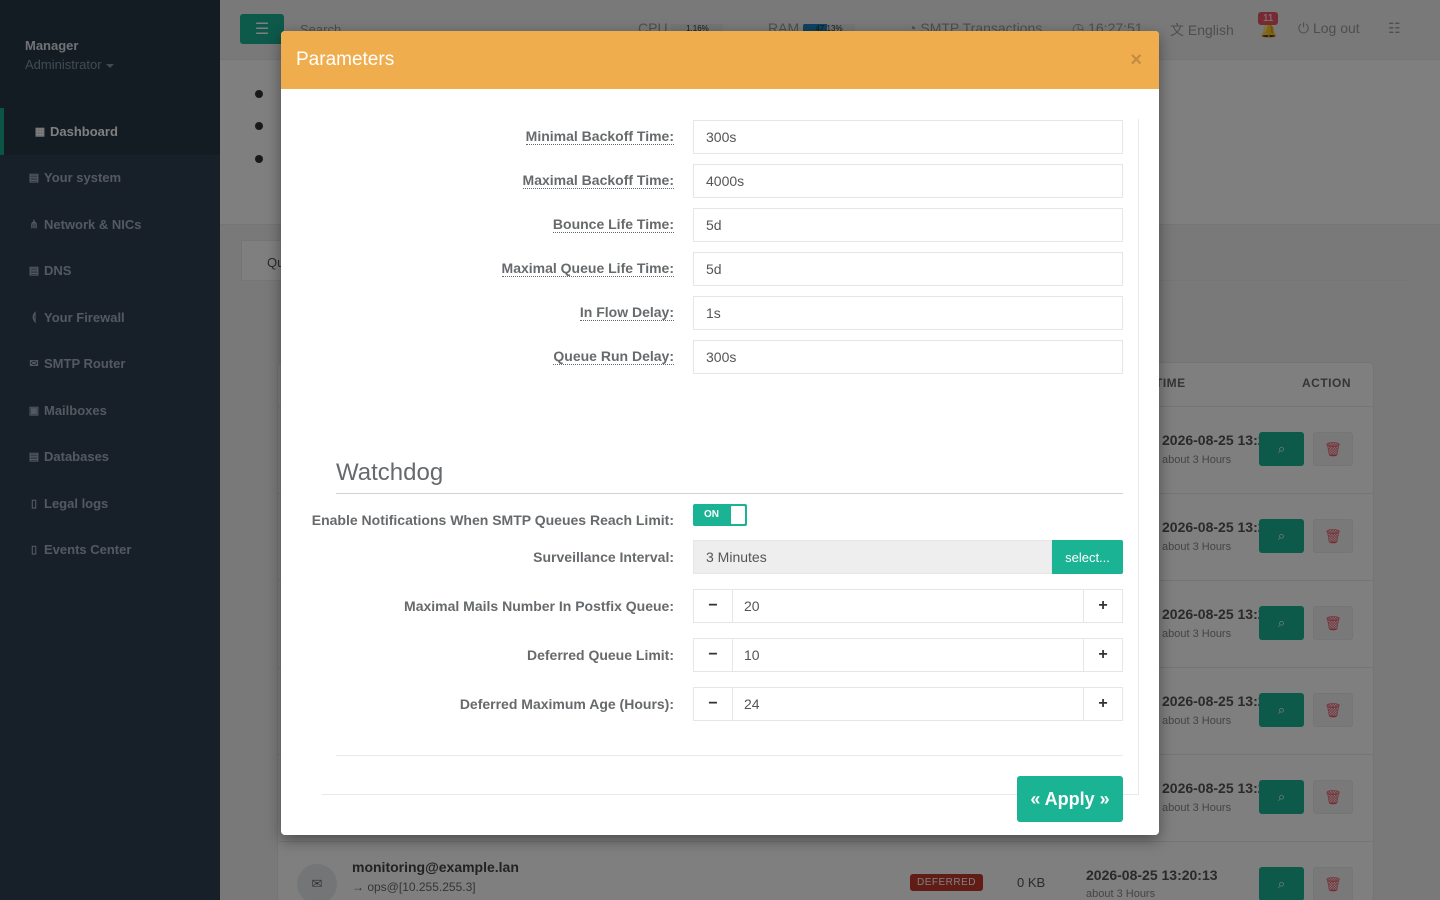  I want to click on enable-notifications-toggle: ON, so click(720, 515).